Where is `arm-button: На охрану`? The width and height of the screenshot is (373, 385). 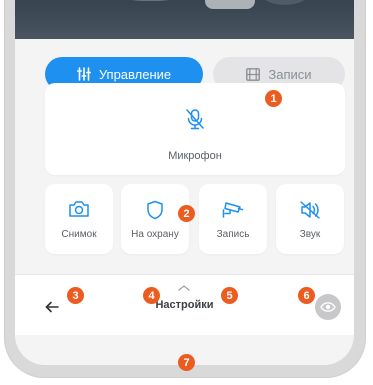 arm-button: На охрану is located at coordinates (155, 219).